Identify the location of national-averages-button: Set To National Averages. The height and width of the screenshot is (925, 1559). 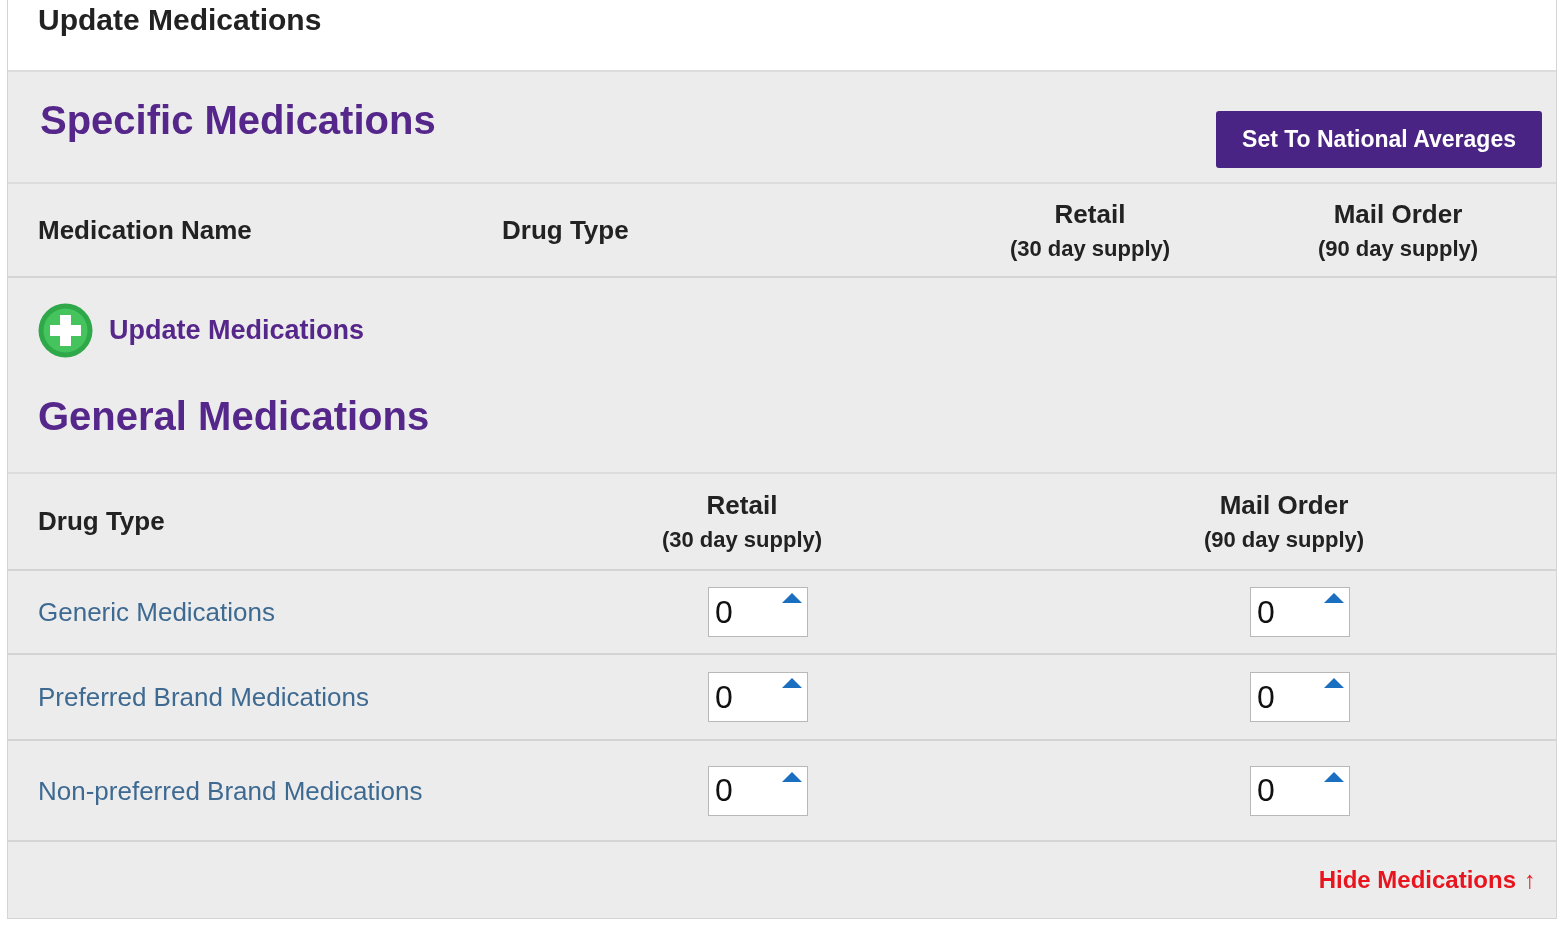
(1379, 139).